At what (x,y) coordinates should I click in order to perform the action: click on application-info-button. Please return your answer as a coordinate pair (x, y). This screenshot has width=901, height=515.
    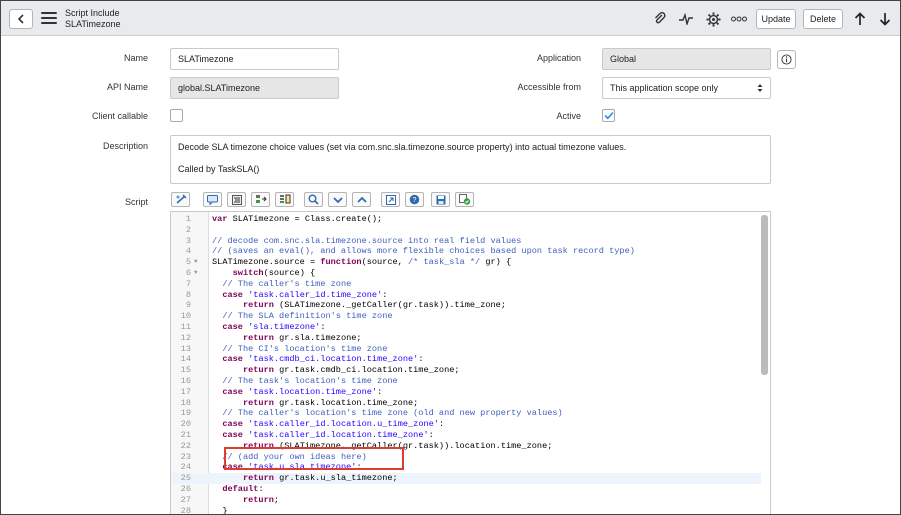
    Looking at the image, I should click on (786, 59).